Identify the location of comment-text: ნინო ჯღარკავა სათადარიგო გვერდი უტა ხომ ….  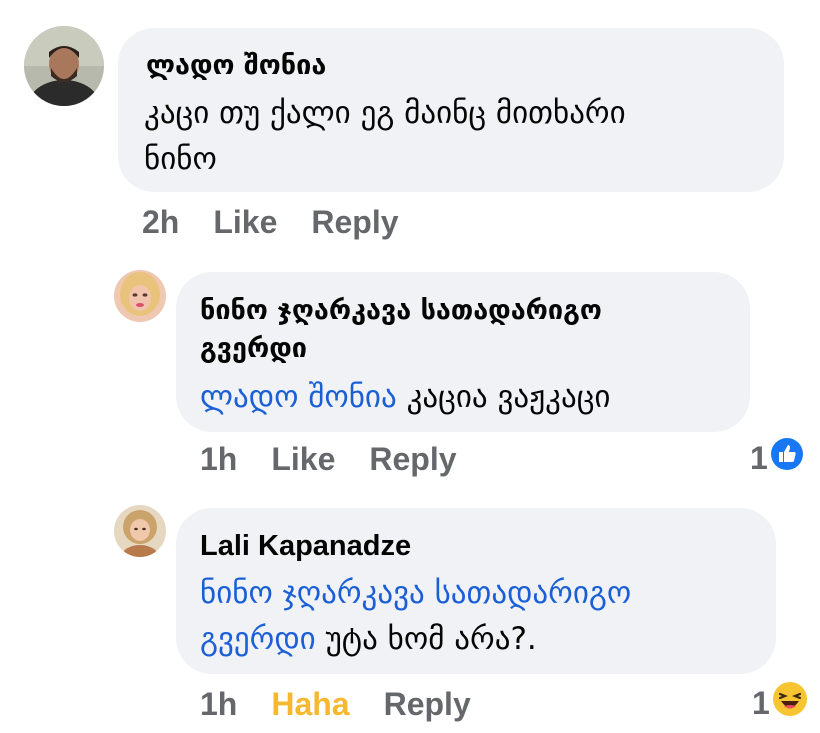
(415, 616).